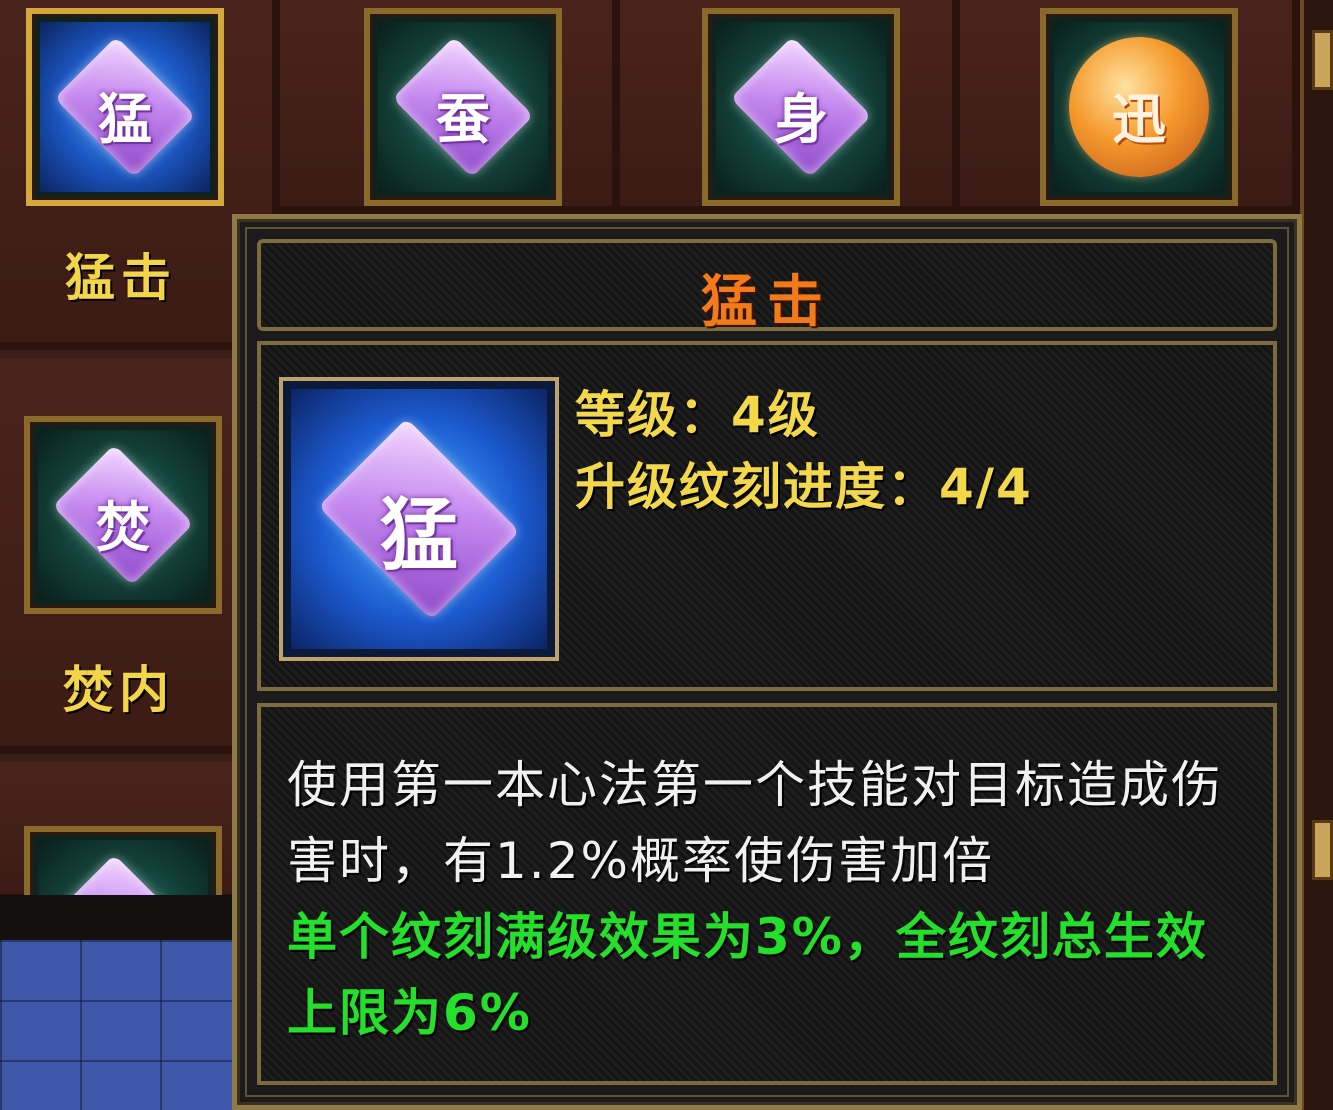  What do you see at coordinates (1316, 555) in the screenshot?
I see `panel-edge` at bounding box center [1316, 555].